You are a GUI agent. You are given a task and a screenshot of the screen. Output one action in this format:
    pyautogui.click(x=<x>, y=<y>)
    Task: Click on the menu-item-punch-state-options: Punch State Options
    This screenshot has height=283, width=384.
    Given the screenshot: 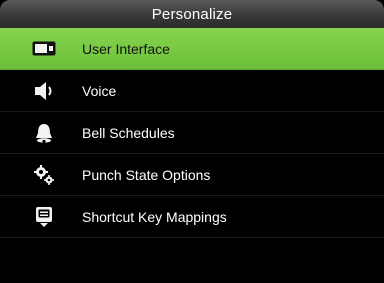 What is the action you would take?
    pyautogui.click(x=192, y=175)
    